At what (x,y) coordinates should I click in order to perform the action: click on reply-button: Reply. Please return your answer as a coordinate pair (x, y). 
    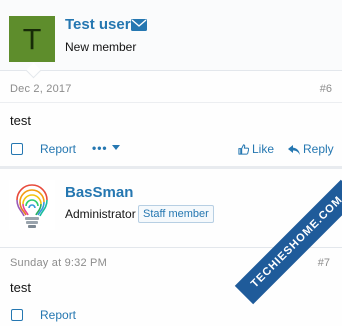
    Looking at the image, I should click on (311, 149).